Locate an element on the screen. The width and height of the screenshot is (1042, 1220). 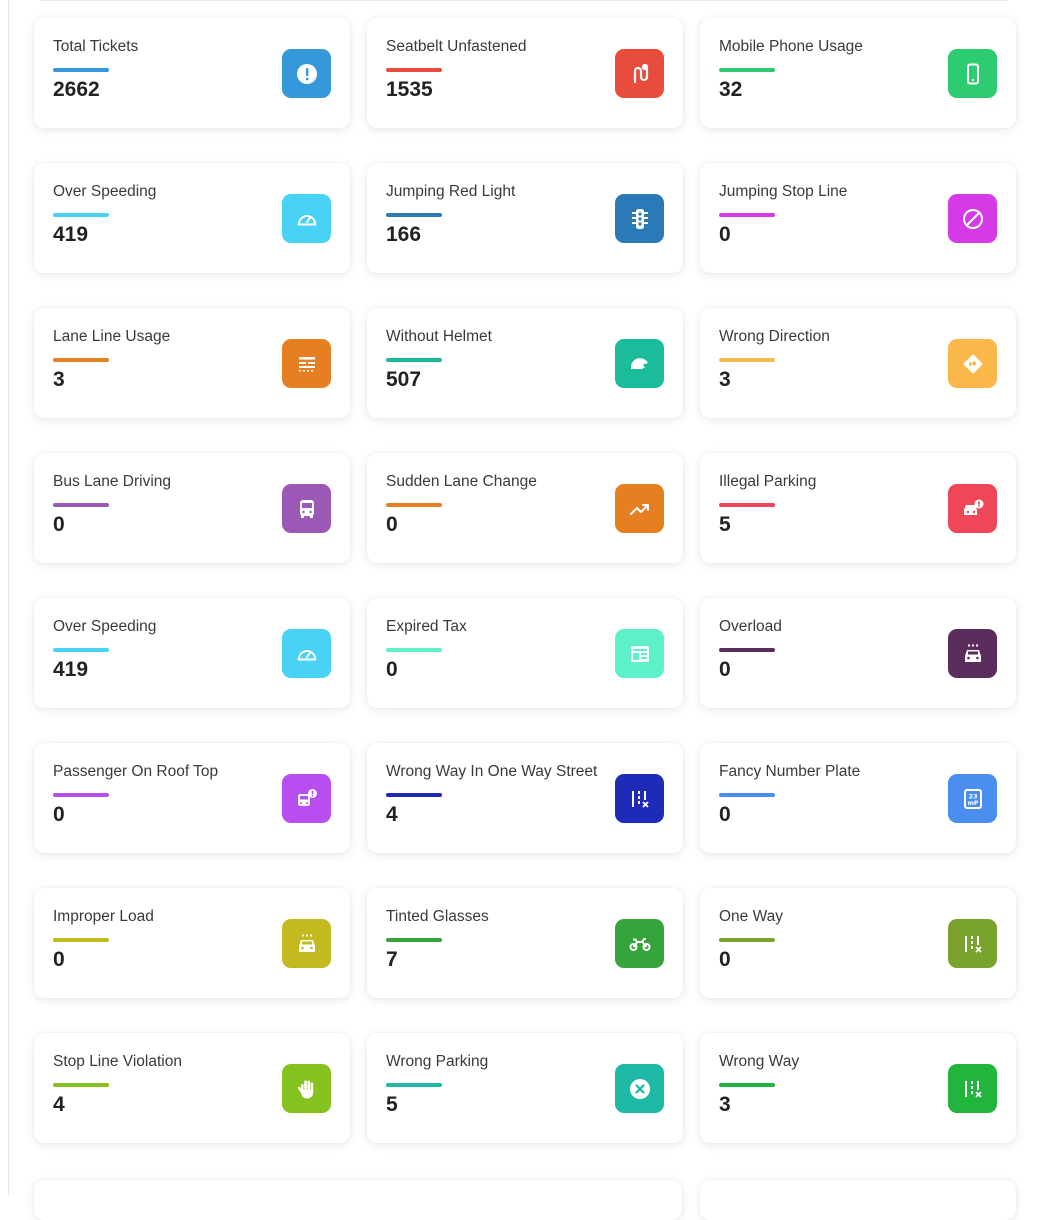
stat-card-title: Lane Line Usage is located at coordinates (112, 336).